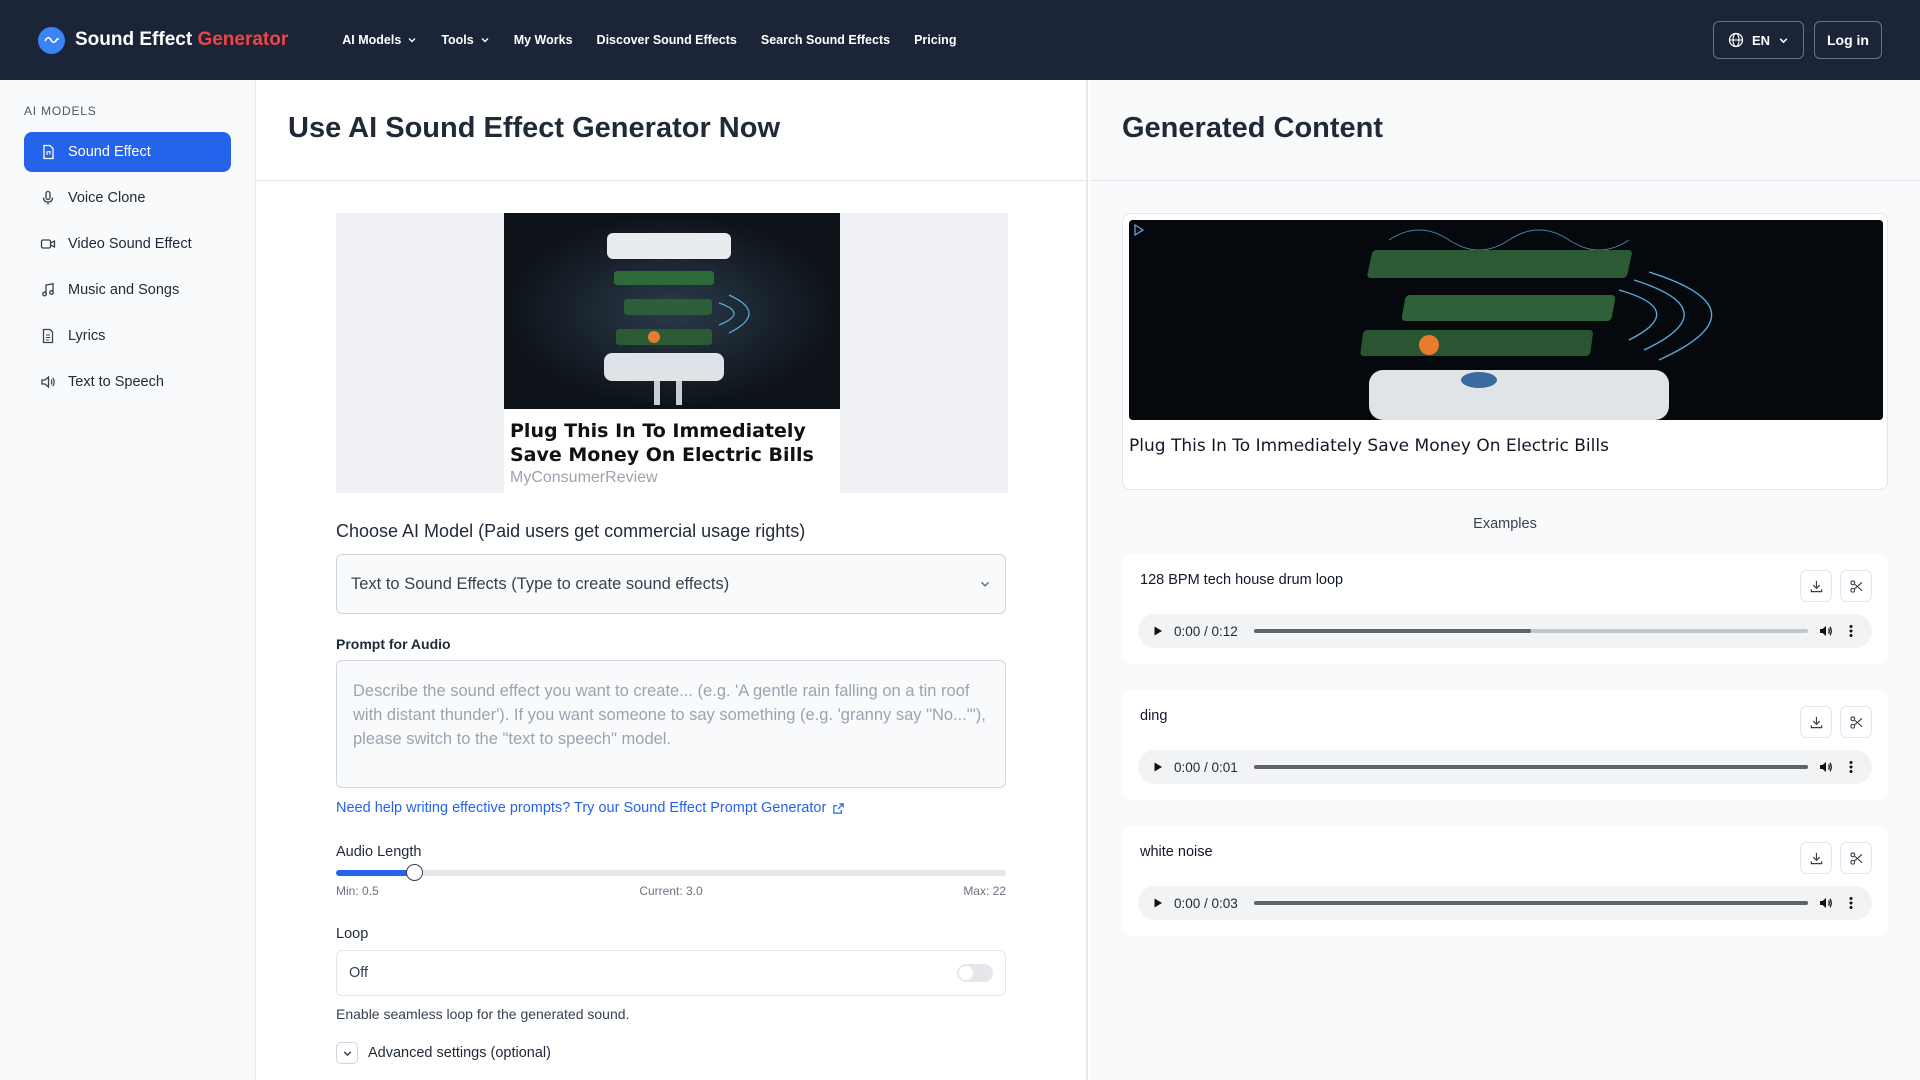 The image size is (1920, 1080). What do you see at coordinates (182, 39) in the screenshot?
I see `brand-name: Sound Effect Generator` at bounding box center [182, 39].